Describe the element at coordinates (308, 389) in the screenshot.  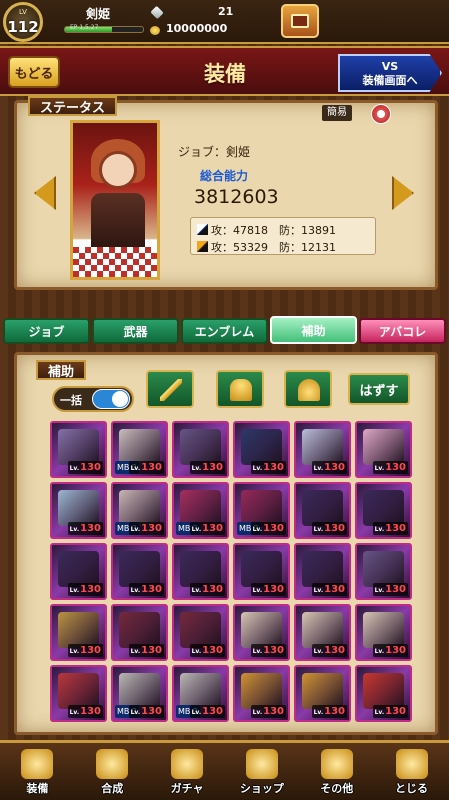
I see `helmet-filter-button` at that location.